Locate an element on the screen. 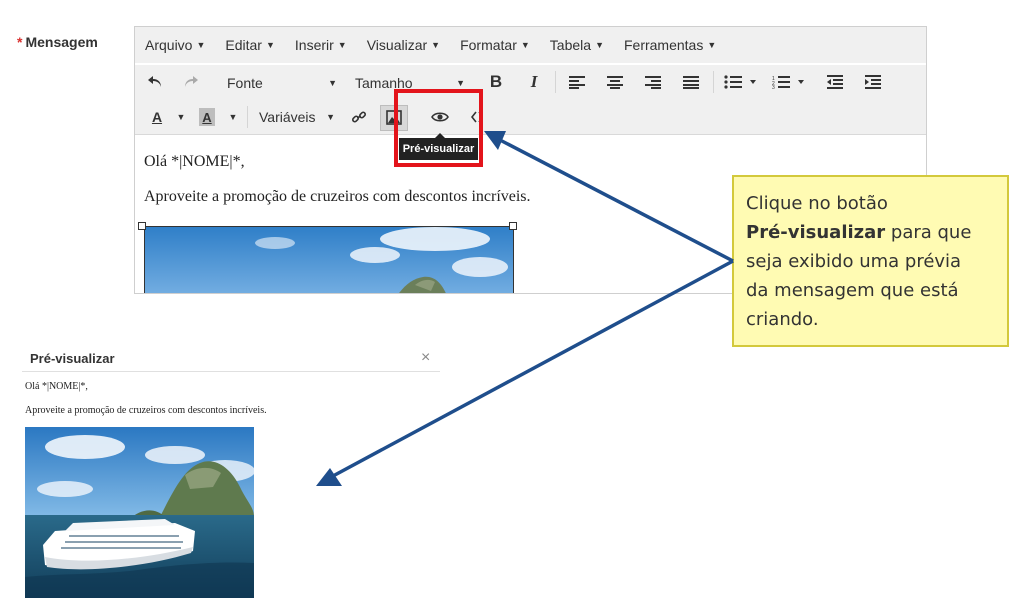  close-icon: × is located at coordinates (425, 358).